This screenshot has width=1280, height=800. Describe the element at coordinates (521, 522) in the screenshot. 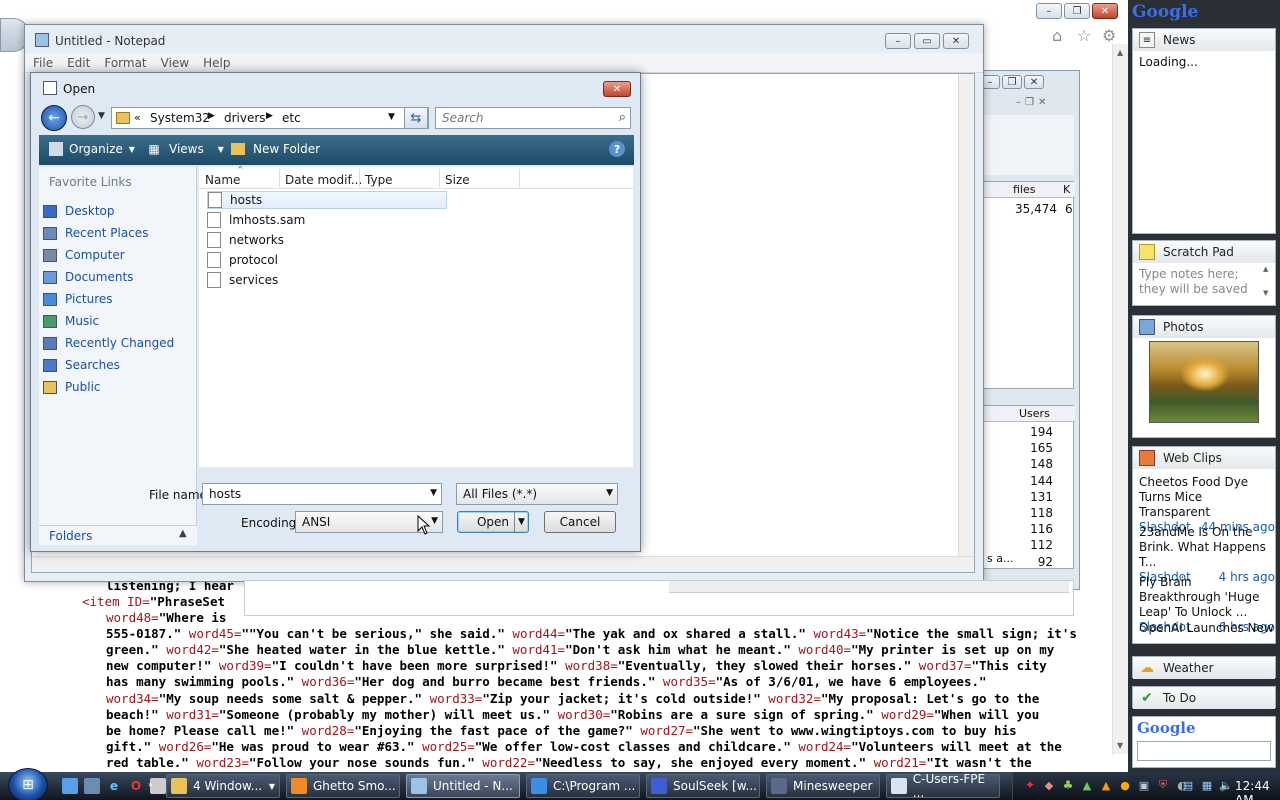

I see `open-options-dropdown-icon: ▼` at that location.